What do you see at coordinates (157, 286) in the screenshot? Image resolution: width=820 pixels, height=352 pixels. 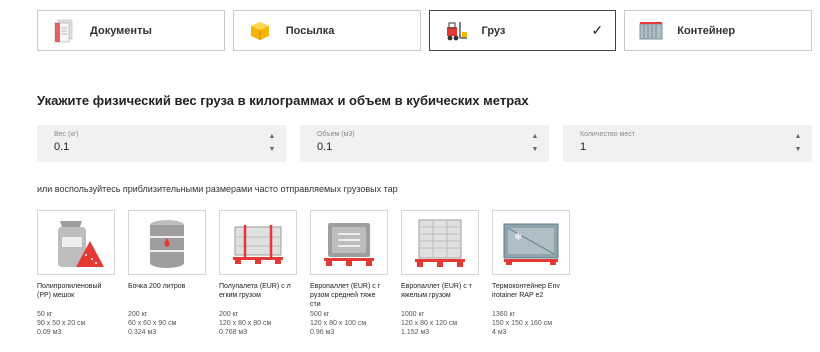 I see `package-name: Бочка 200 литров` at bounding box center [157, 286].